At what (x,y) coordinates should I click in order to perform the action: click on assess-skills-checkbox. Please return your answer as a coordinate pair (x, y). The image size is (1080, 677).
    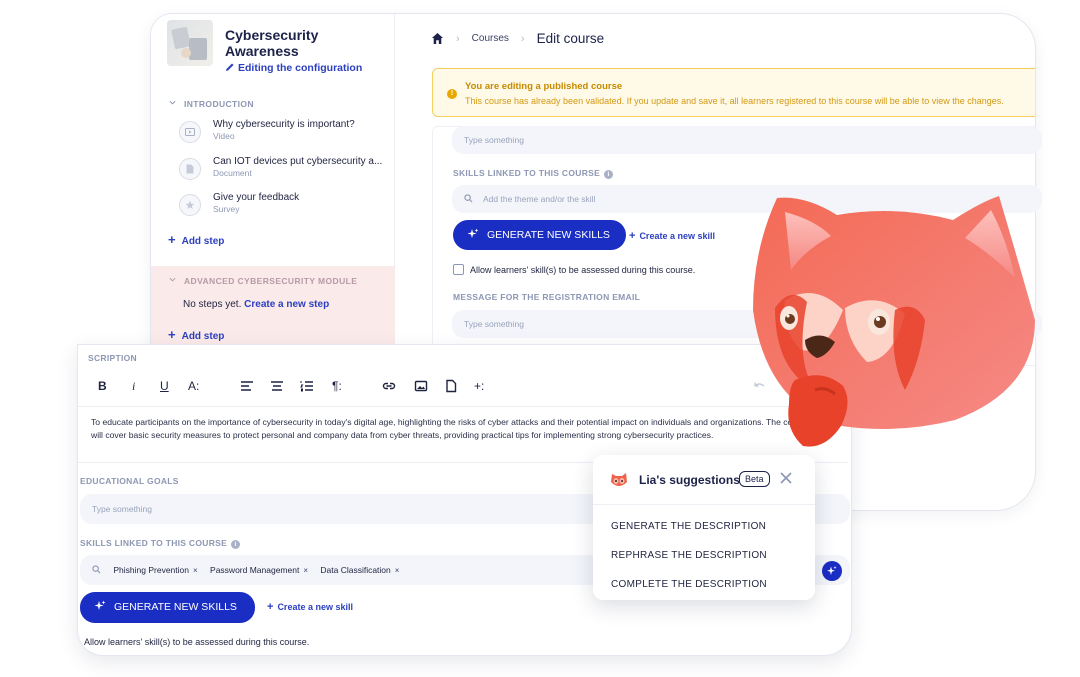
    Looking at the image, I should click on (458, 269).